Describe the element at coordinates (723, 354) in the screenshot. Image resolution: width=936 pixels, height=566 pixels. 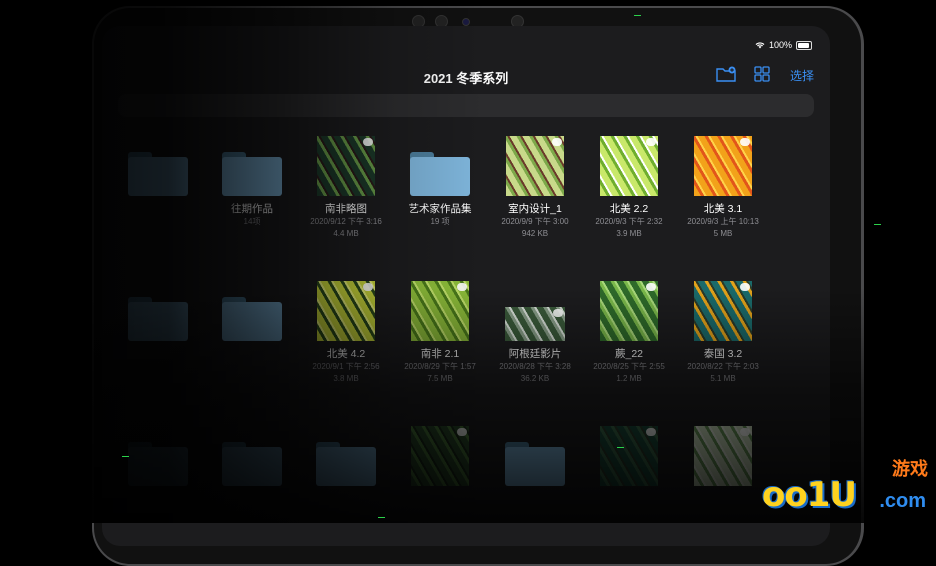
I see `file-name: 泰国 3.2` at that location.